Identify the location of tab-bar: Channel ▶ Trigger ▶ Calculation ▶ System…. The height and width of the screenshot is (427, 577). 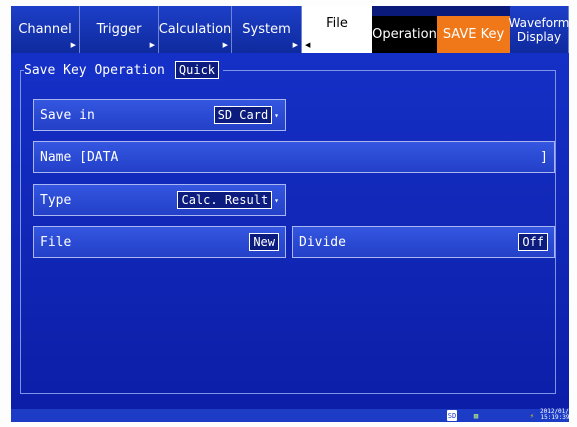
(290, 29).